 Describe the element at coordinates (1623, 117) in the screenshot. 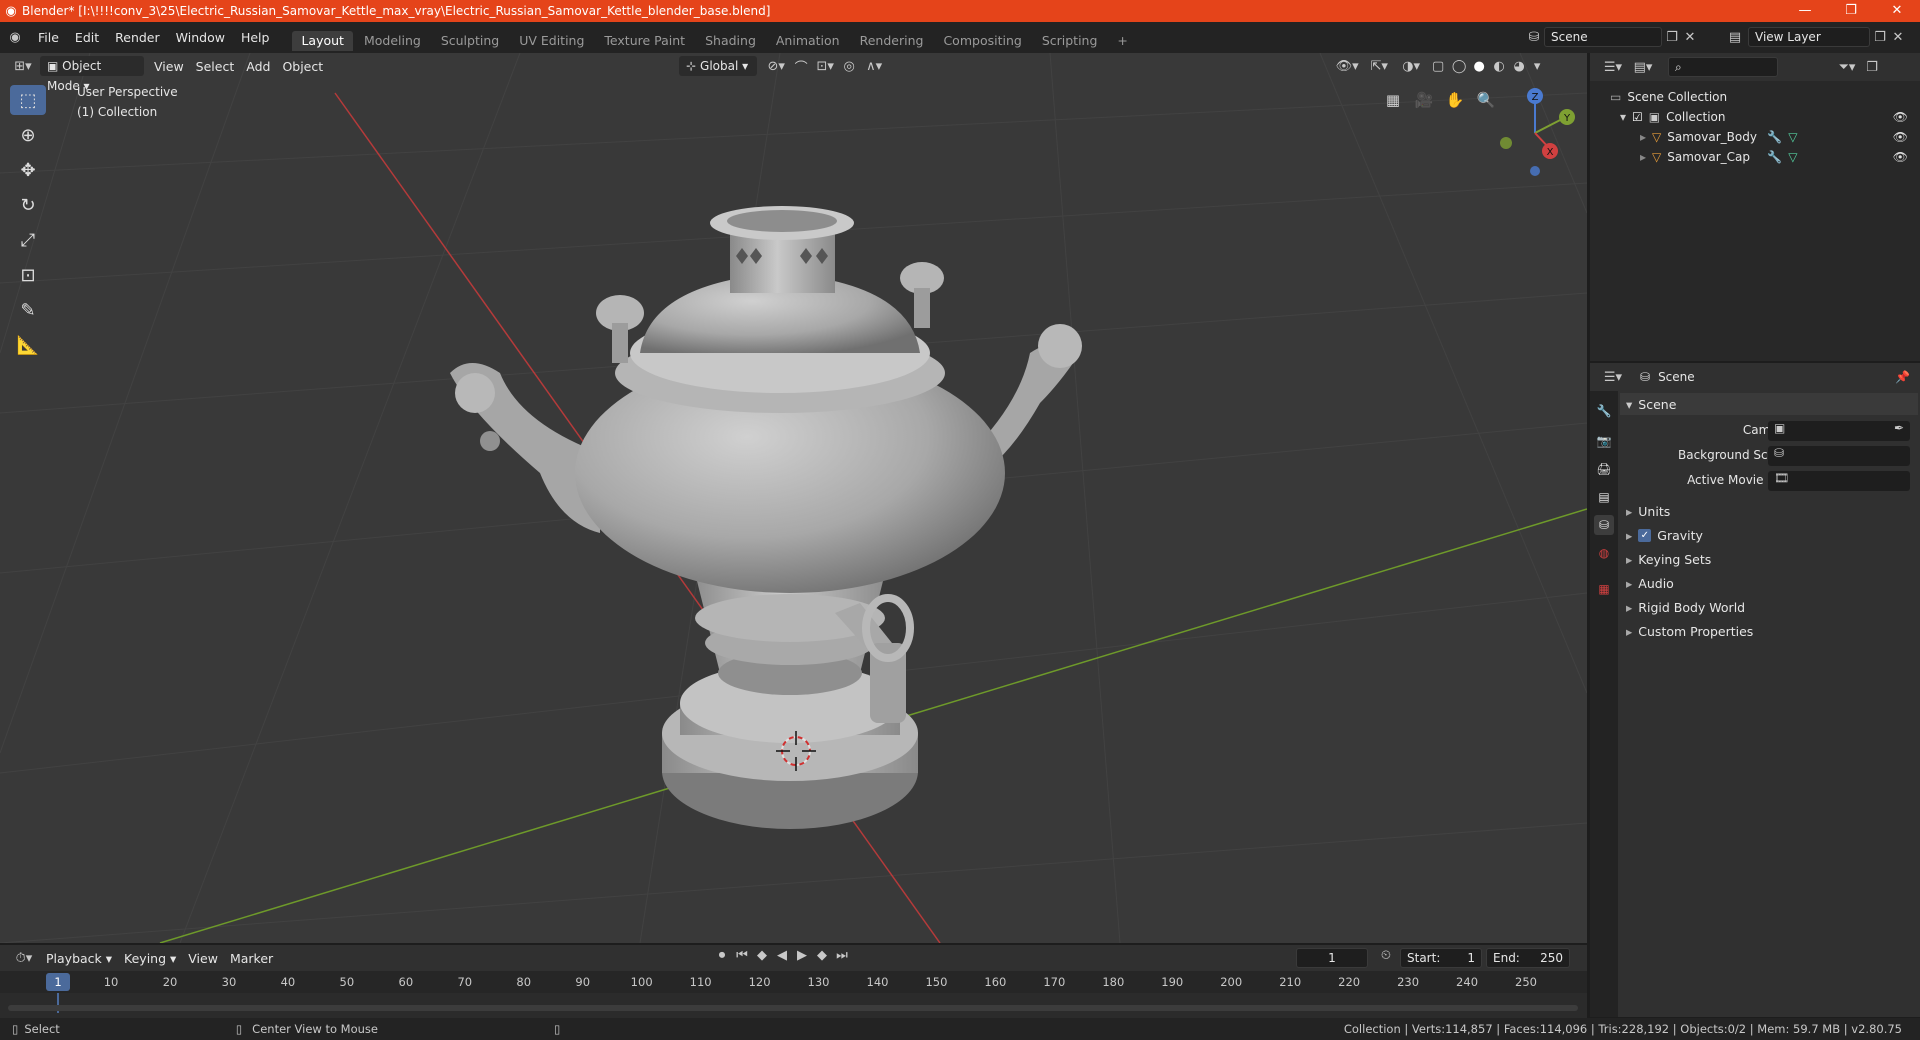

I see `expand-arrow-icon: ▾` at that location.